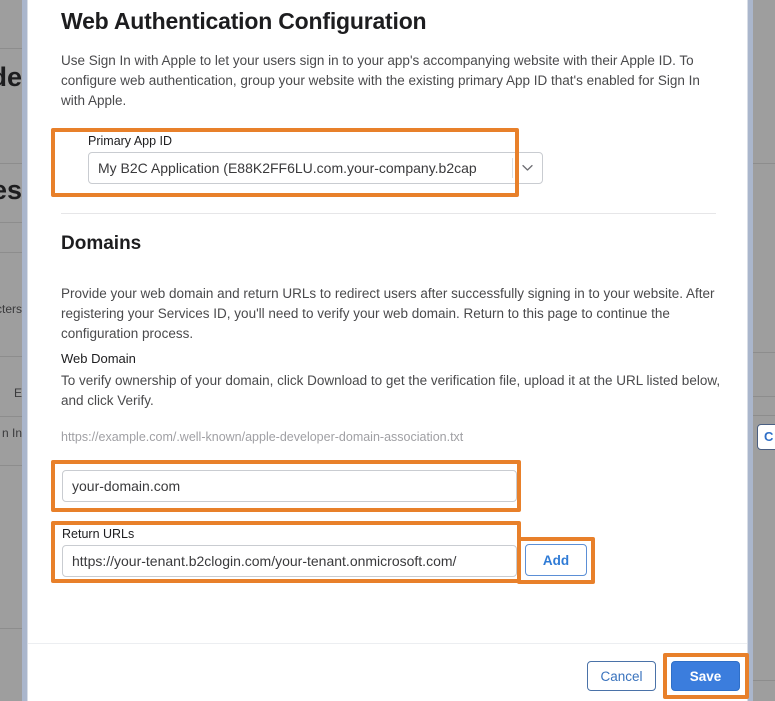  What do you see at coordinates (705, 676) in the screenshot?
I see `save-button: Save` at bounding box center [705, 676].